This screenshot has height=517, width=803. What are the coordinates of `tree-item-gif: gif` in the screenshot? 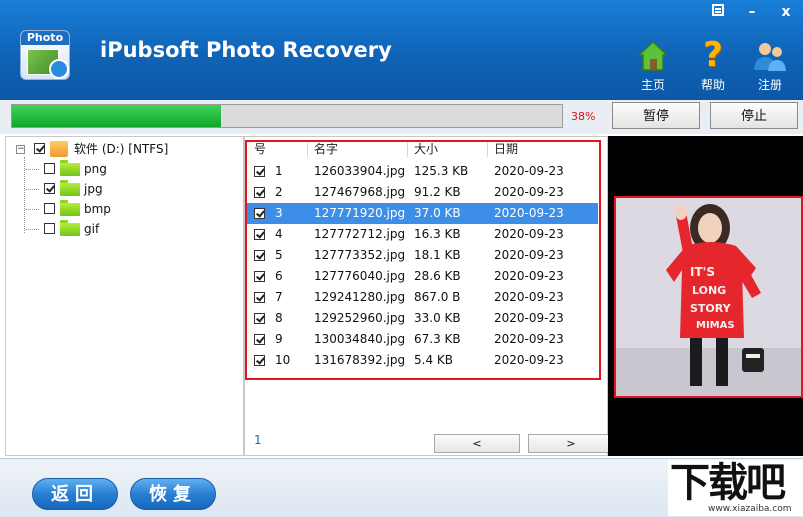 It's located at (119, 229).